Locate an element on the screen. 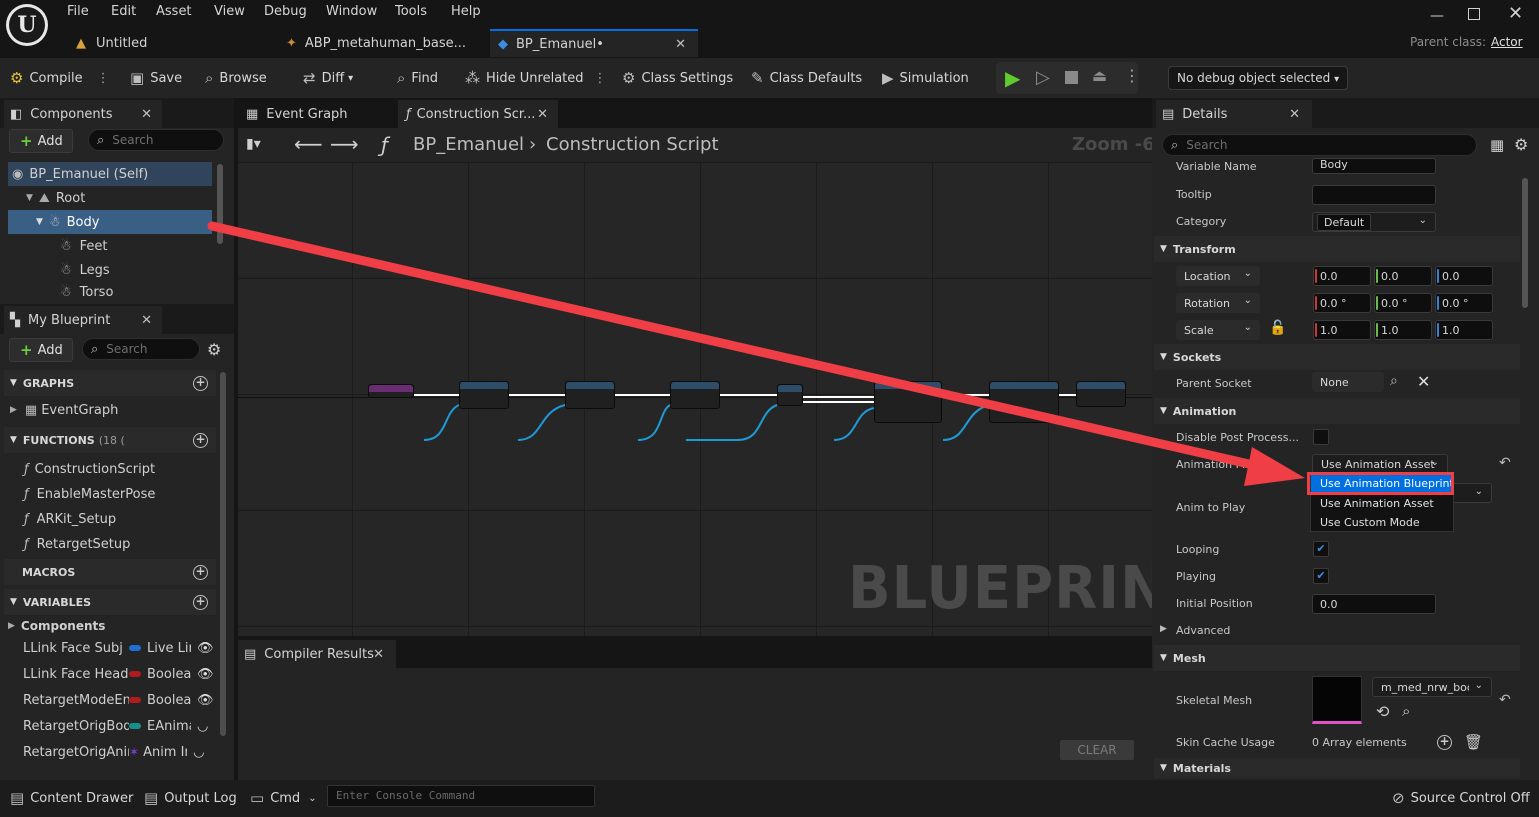 The height and width of the screenshot is (817, 1539). save-button: ▣ Save is located at coordinates (156, 78).